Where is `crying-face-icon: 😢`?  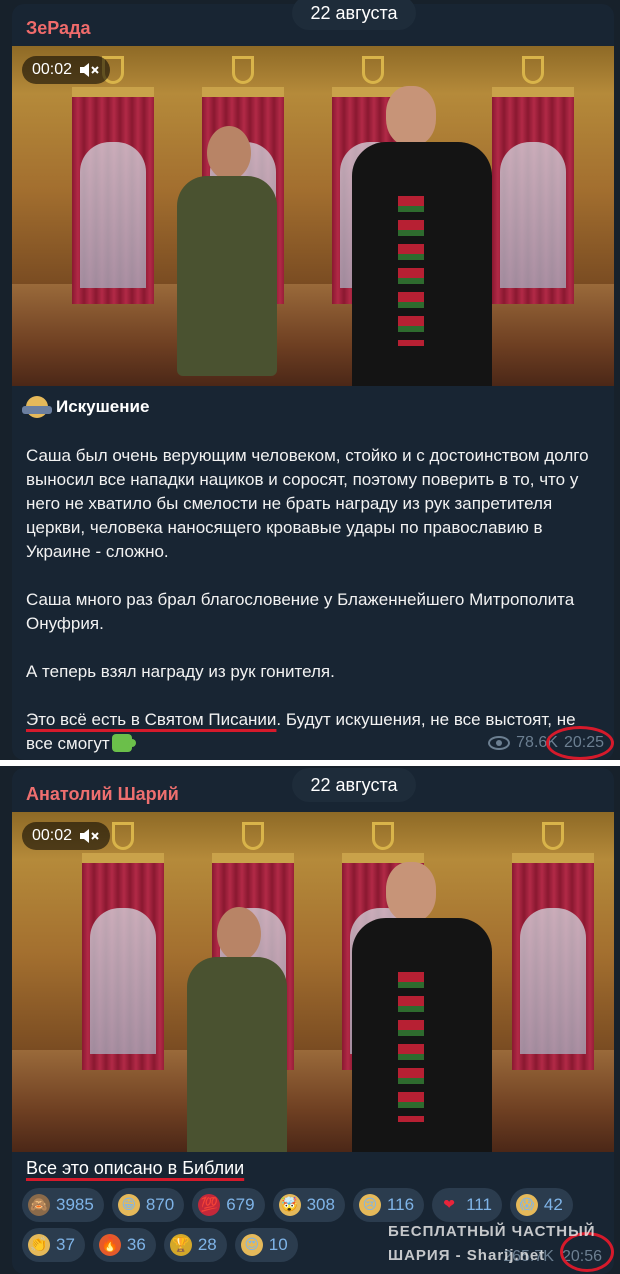
crying-face-icon: 😢 is located at coordinates (369, 1205).